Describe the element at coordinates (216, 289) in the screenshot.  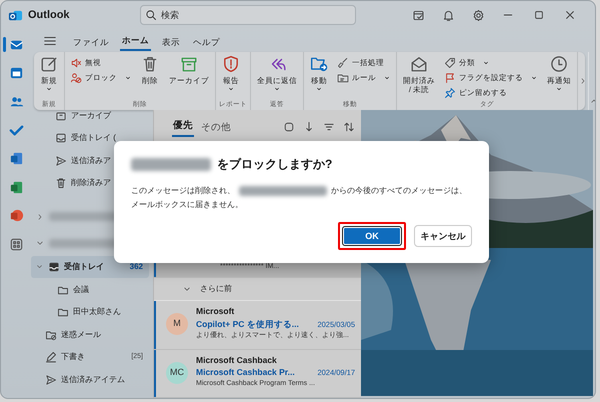
I see `group-header: さらに前` at that location.